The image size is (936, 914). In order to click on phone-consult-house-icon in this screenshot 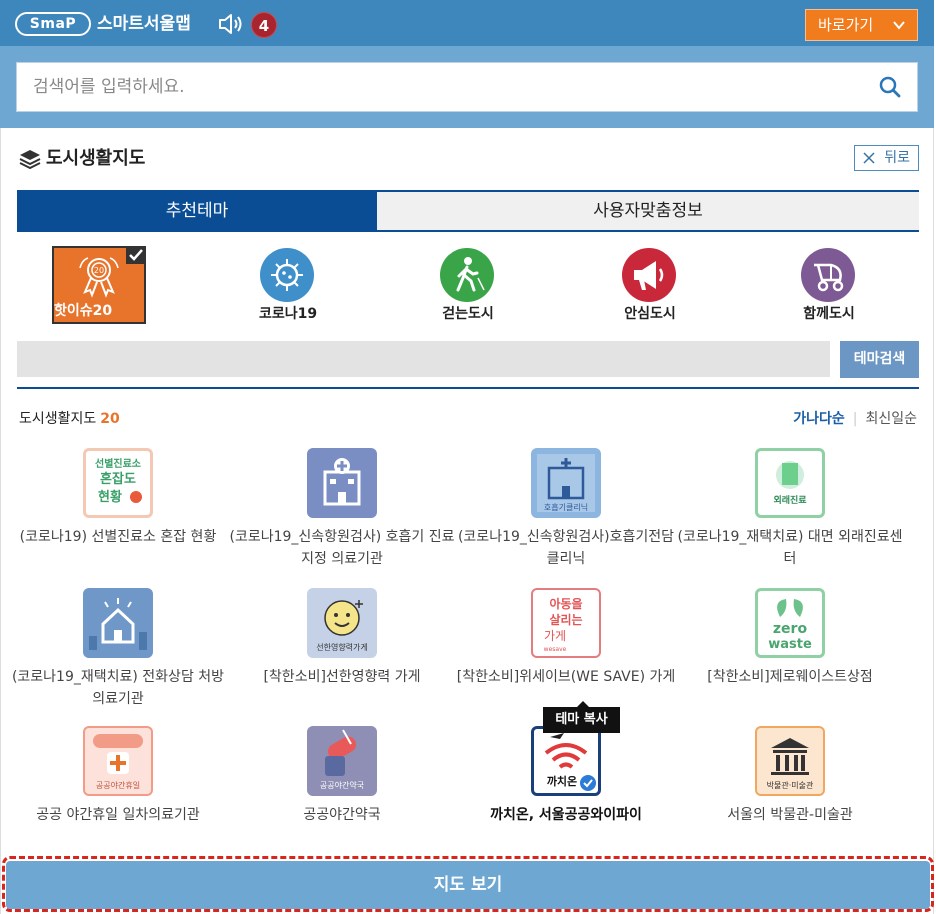, I will do `click(118, 623)`.